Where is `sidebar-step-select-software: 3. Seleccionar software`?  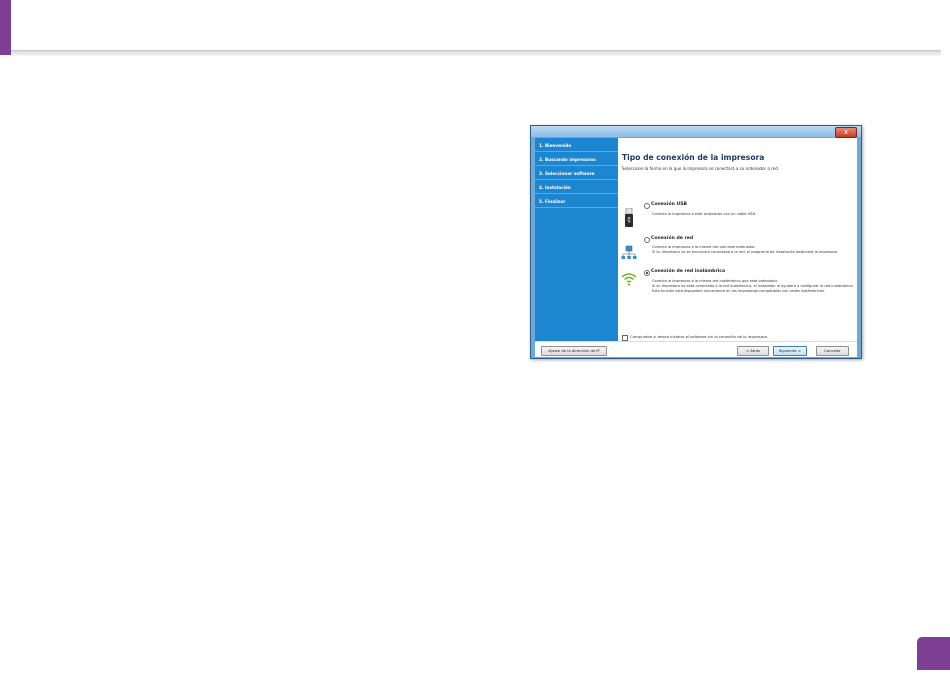 sidebar-step-select-software: 3. Seleccionar software is located at coordinates (576, 174).